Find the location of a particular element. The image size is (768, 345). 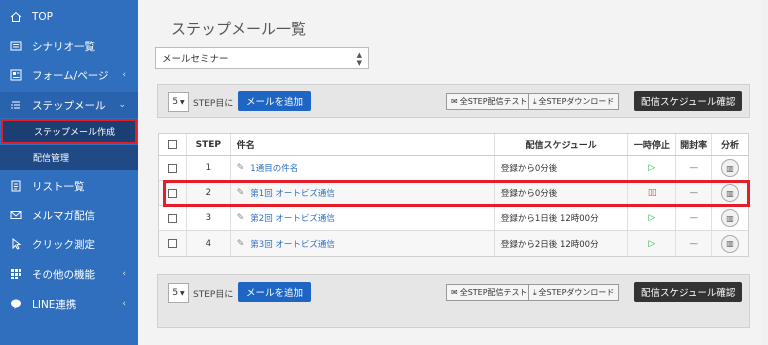

nav-line: LINE連携 ‹ is located at coordinates (69, 304).